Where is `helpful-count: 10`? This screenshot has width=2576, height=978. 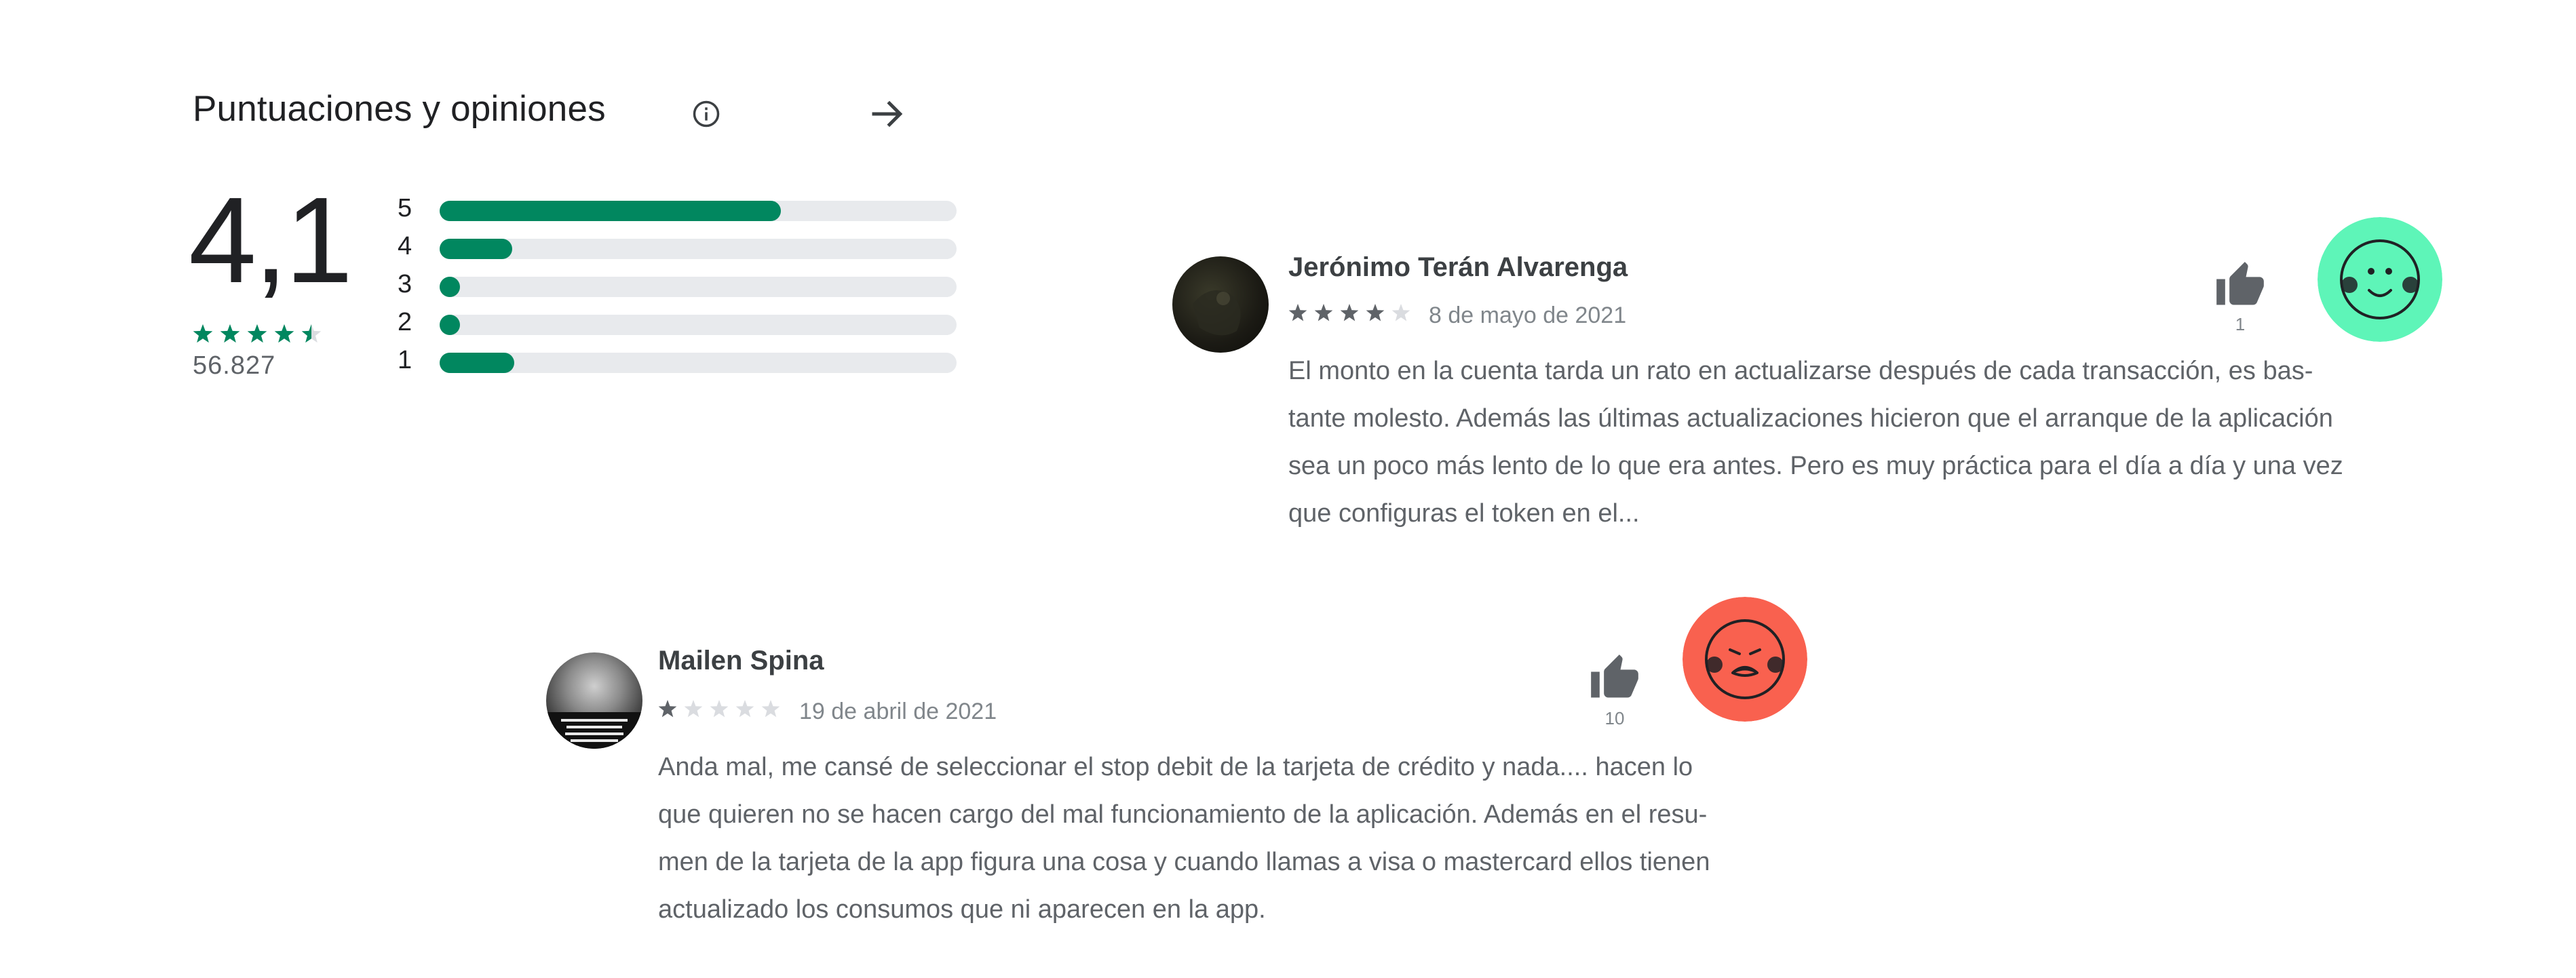 helpful-count: 10 is located at coordinates (1614, 718).